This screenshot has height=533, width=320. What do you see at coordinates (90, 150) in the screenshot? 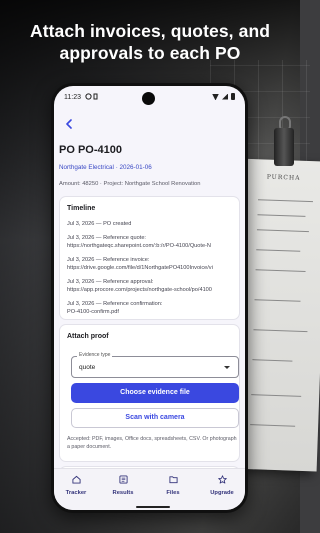
I see `page-title: PO PO-4100` at bounding box center [90, 150].